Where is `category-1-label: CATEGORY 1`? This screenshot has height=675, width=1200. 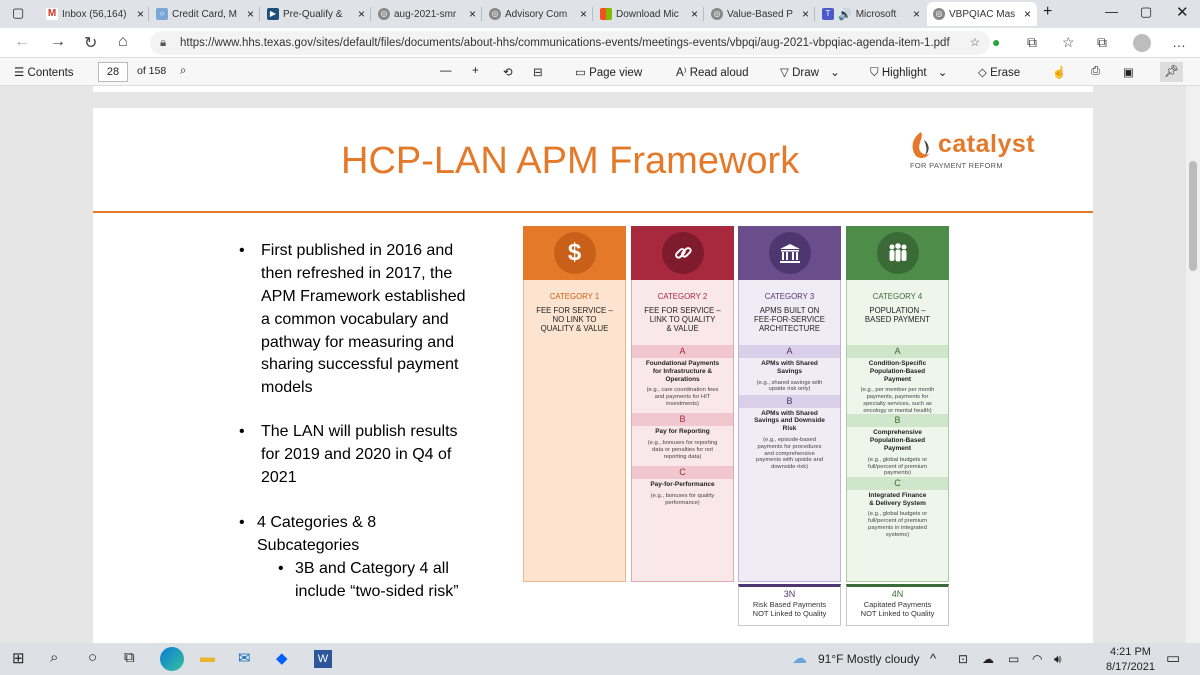 category-1-label: CATEGORY 1 is located at coordinates (574, 296).